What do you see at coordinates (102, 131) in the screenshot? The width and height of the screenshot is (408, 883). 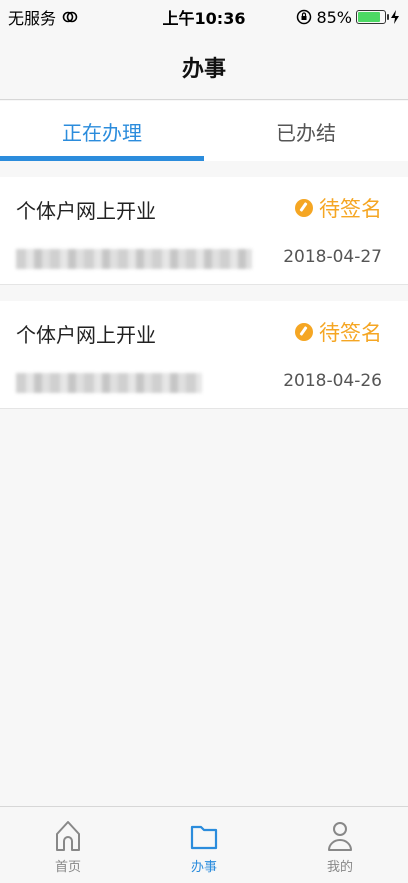 I see `tab-in-progress: 正在办理` at bounding box center [102, 131].